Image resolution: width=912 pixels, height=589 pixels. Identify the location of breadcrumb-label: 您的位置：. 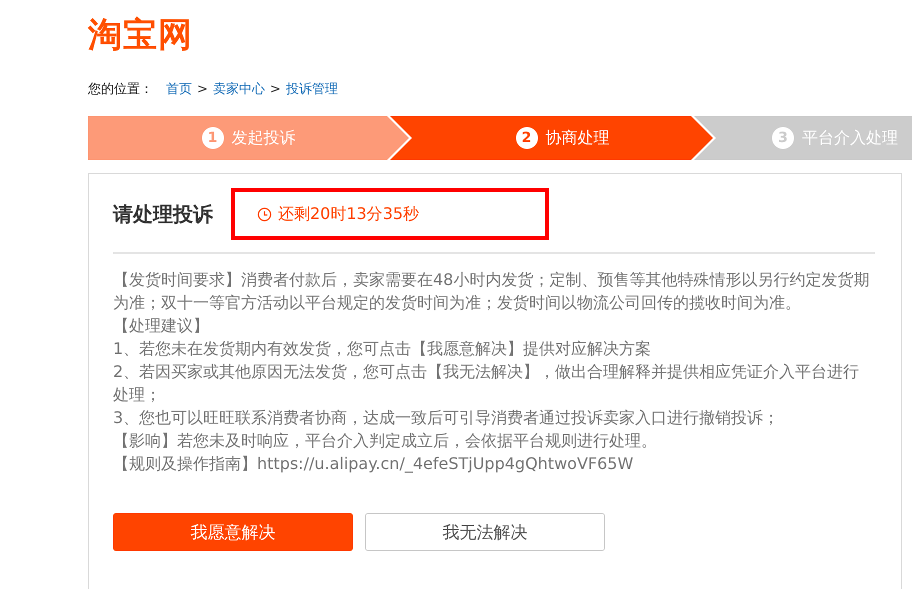
(120, 89).